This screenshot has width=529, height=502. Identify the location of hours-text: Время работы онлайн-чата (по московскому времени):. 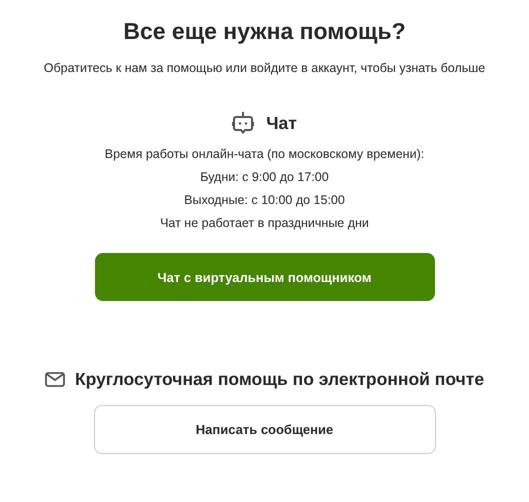
(264, 154).